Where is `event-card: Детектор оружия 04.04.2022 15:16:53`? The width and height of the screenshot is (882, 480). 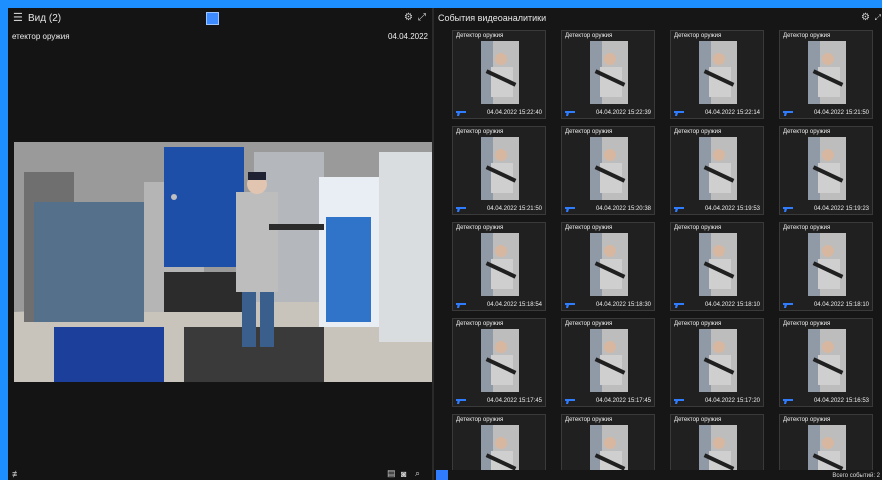
event-card: Детектор оружия 04.04.2022 15:16:53 is located at coordinates (826, 362).